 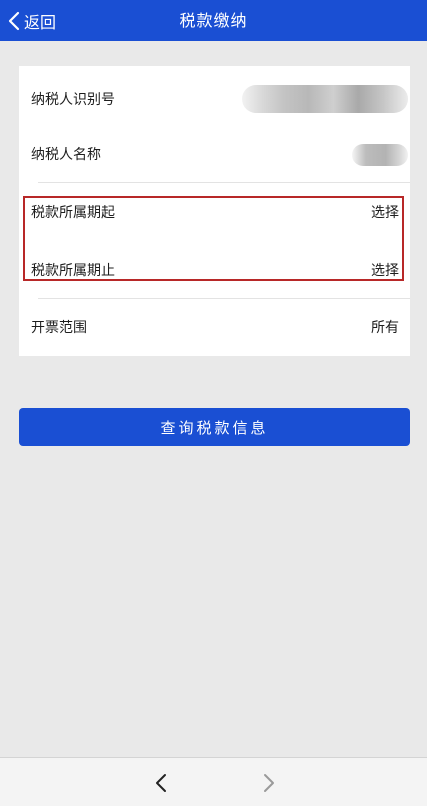 I want to click on invoice-scope-select: 所有, so click(x=385, y=327).